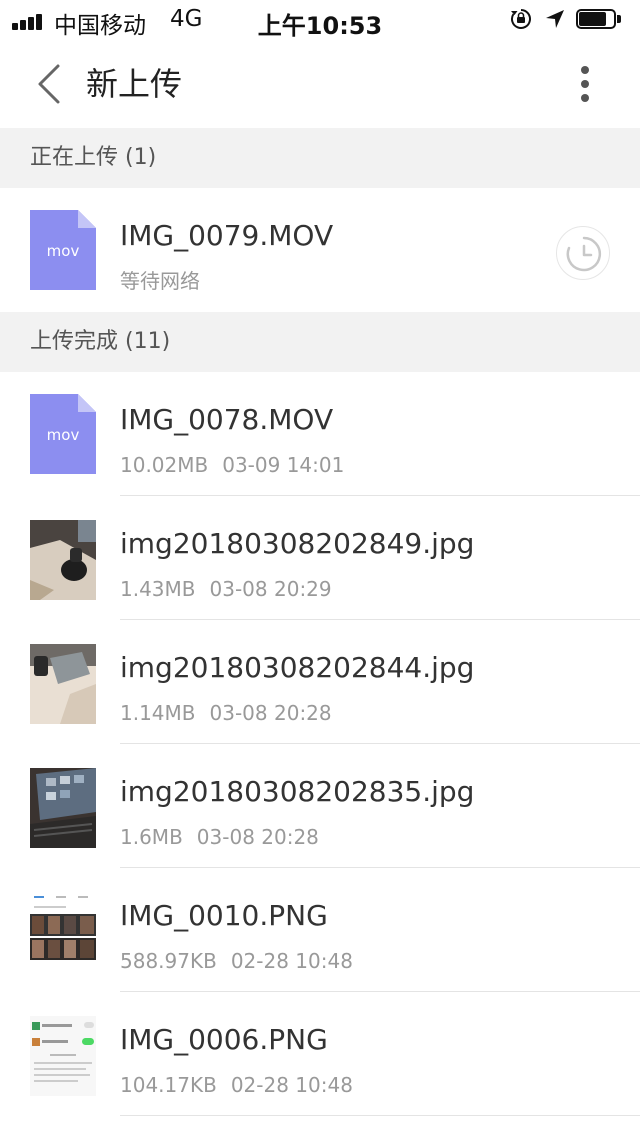 The width and height of the screenshot is (640, 1136). What do you see at coordinates (134, 84) in the screenshot?
I see `page-title: 新上传` at bounding box center [134, 84].